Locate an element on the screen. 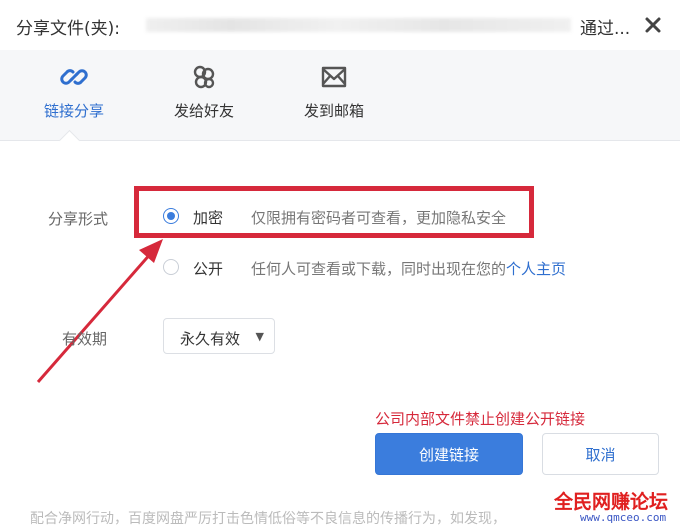 The width and height of the screenshot is (680, 530). footer-notice: 配合净网行动，百度网盘严厉打击色情低俗等不良信息的传播行为，如发现， is located at coordinates (268, 519).